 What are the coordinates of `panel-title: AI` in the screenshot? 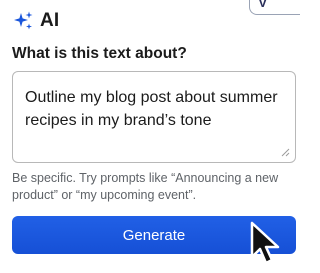 It's located at (50, 20).